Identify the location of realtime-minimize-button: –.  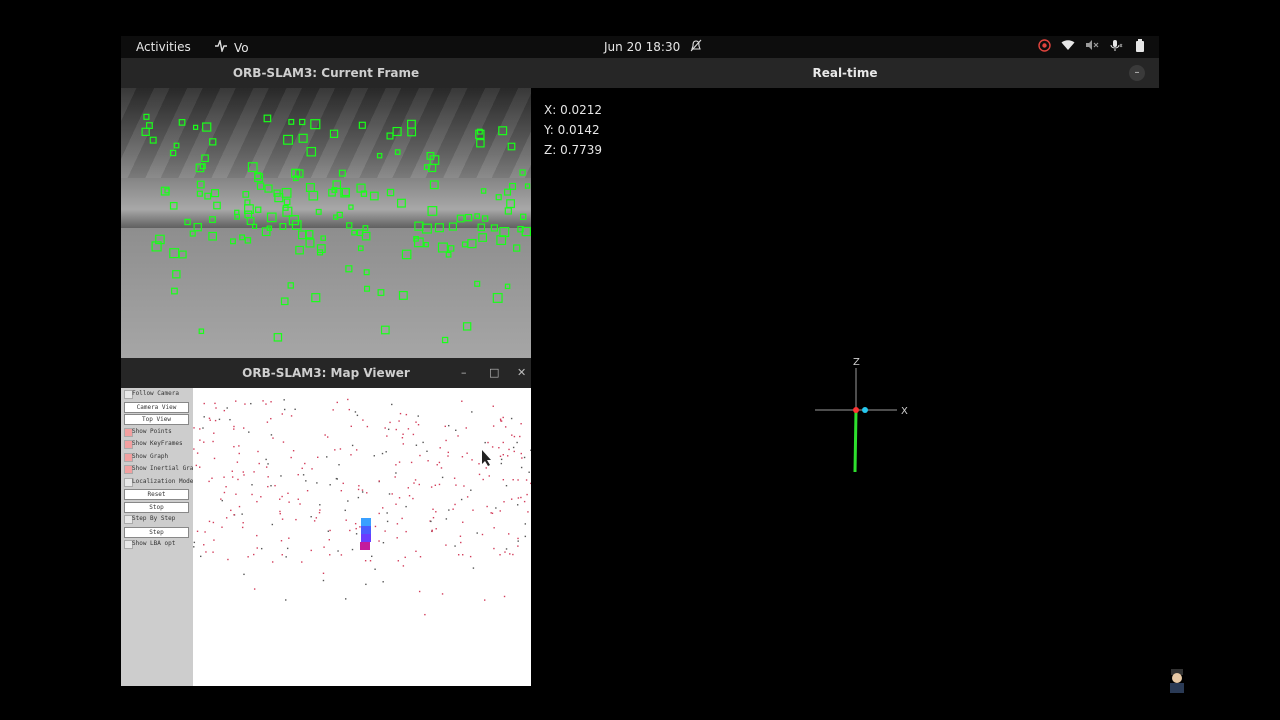
(1137, 73).